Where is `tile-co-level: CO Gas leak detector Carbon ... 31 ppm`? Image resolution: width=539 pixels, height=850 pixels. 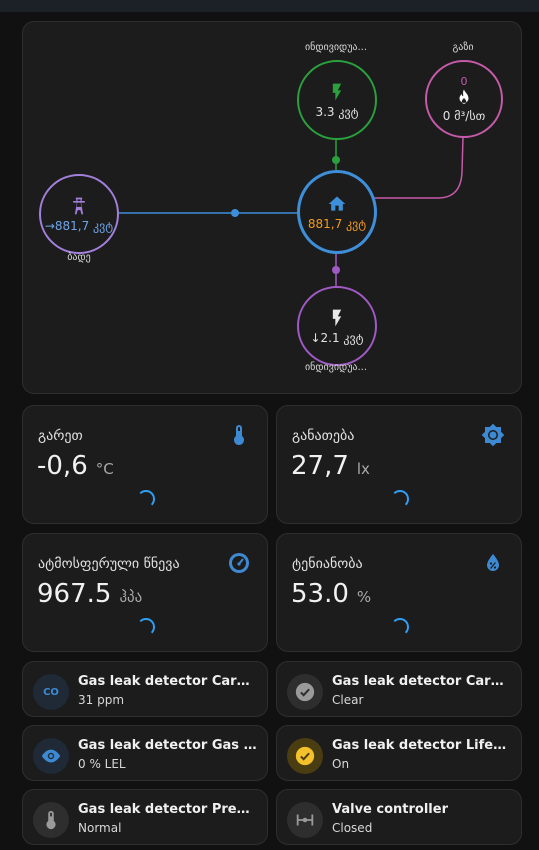 tile-co-level: CO Gas leak detector Carbon ... 31 ppm is located at coordinates (145, 689).